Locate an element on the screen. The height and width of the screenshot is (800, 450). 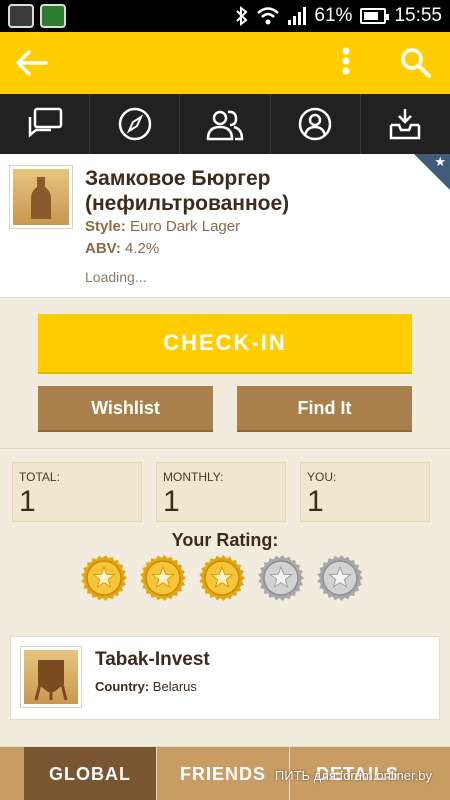
watermark: ПИТЬ для forum.onliner.by is located at coordinates (353, 775).